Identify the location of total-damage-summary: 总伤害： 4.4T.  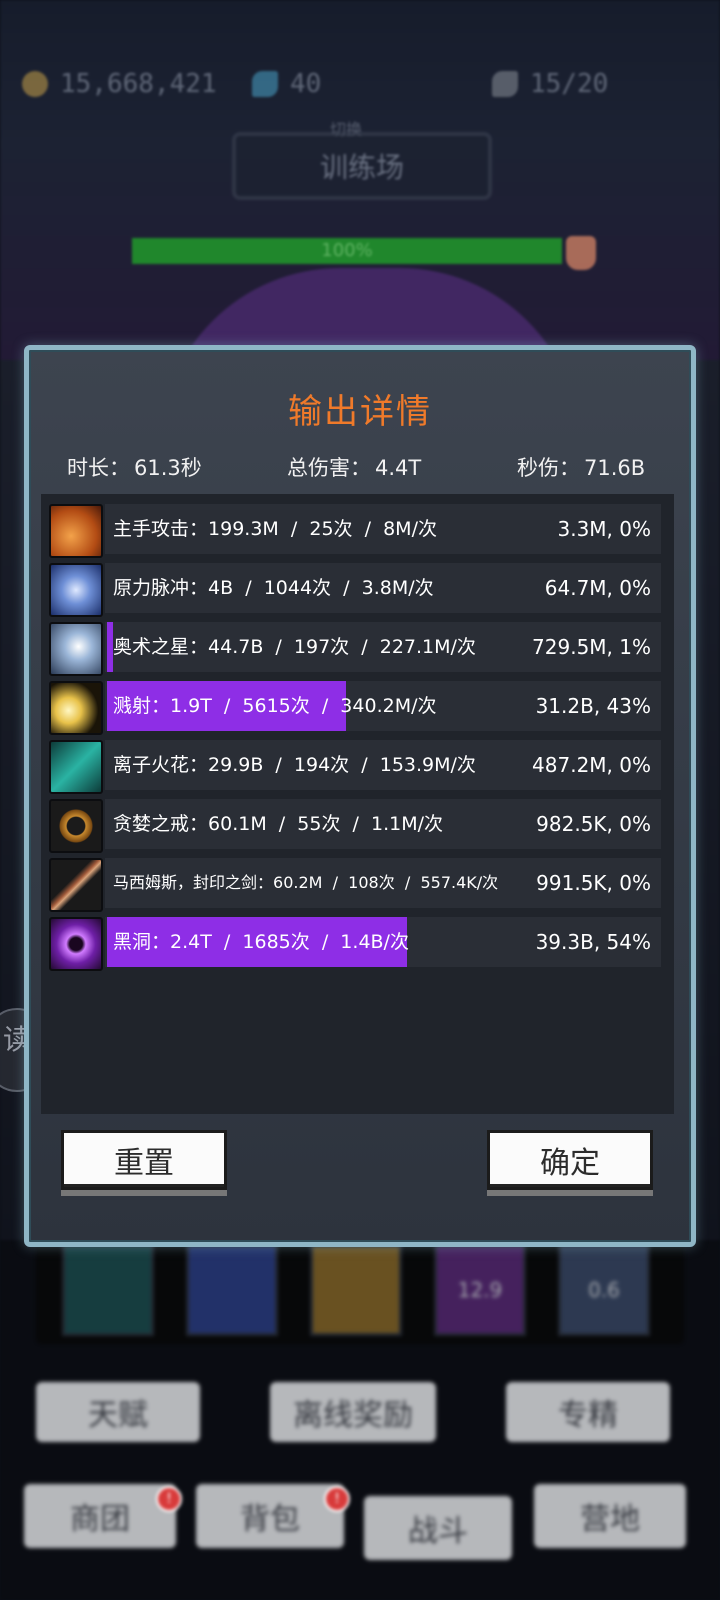
(354, 468).